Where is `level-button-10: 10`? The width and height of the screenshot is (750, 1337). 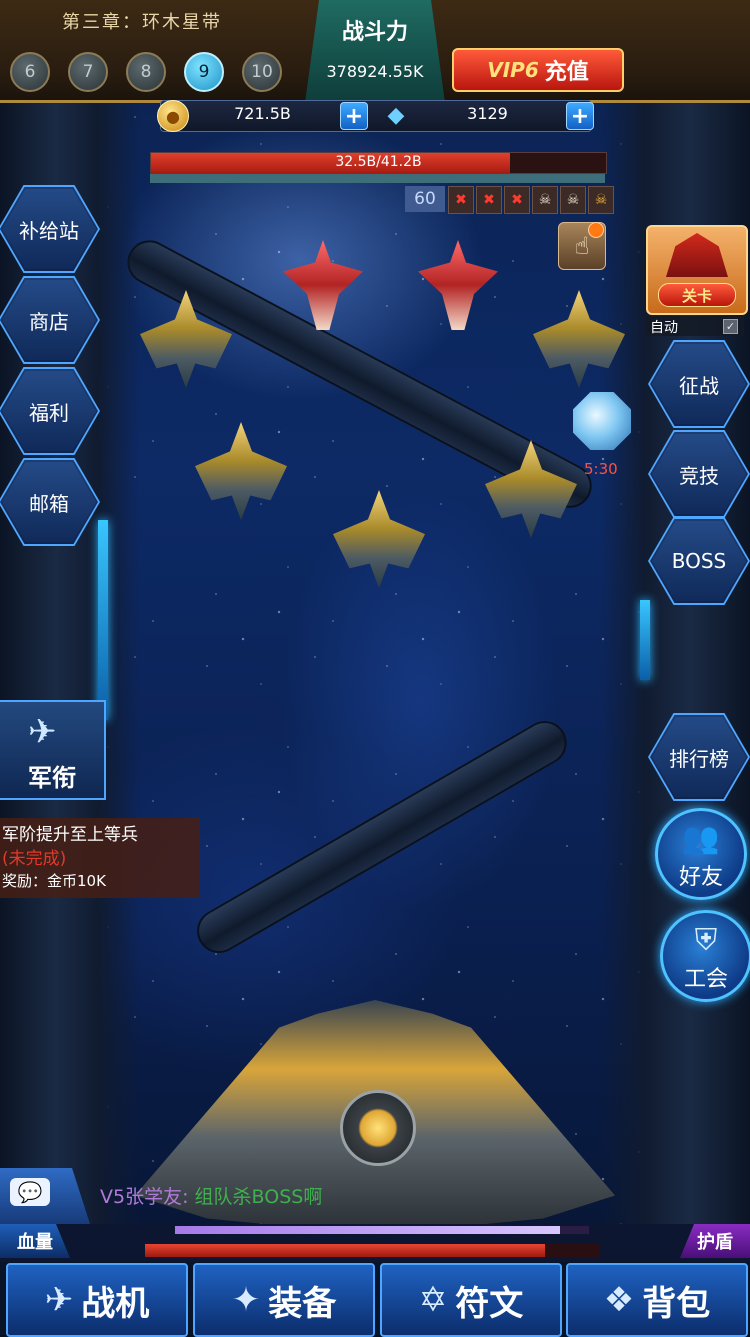
level-button-10: 10 is located at coordinates (262, 72).